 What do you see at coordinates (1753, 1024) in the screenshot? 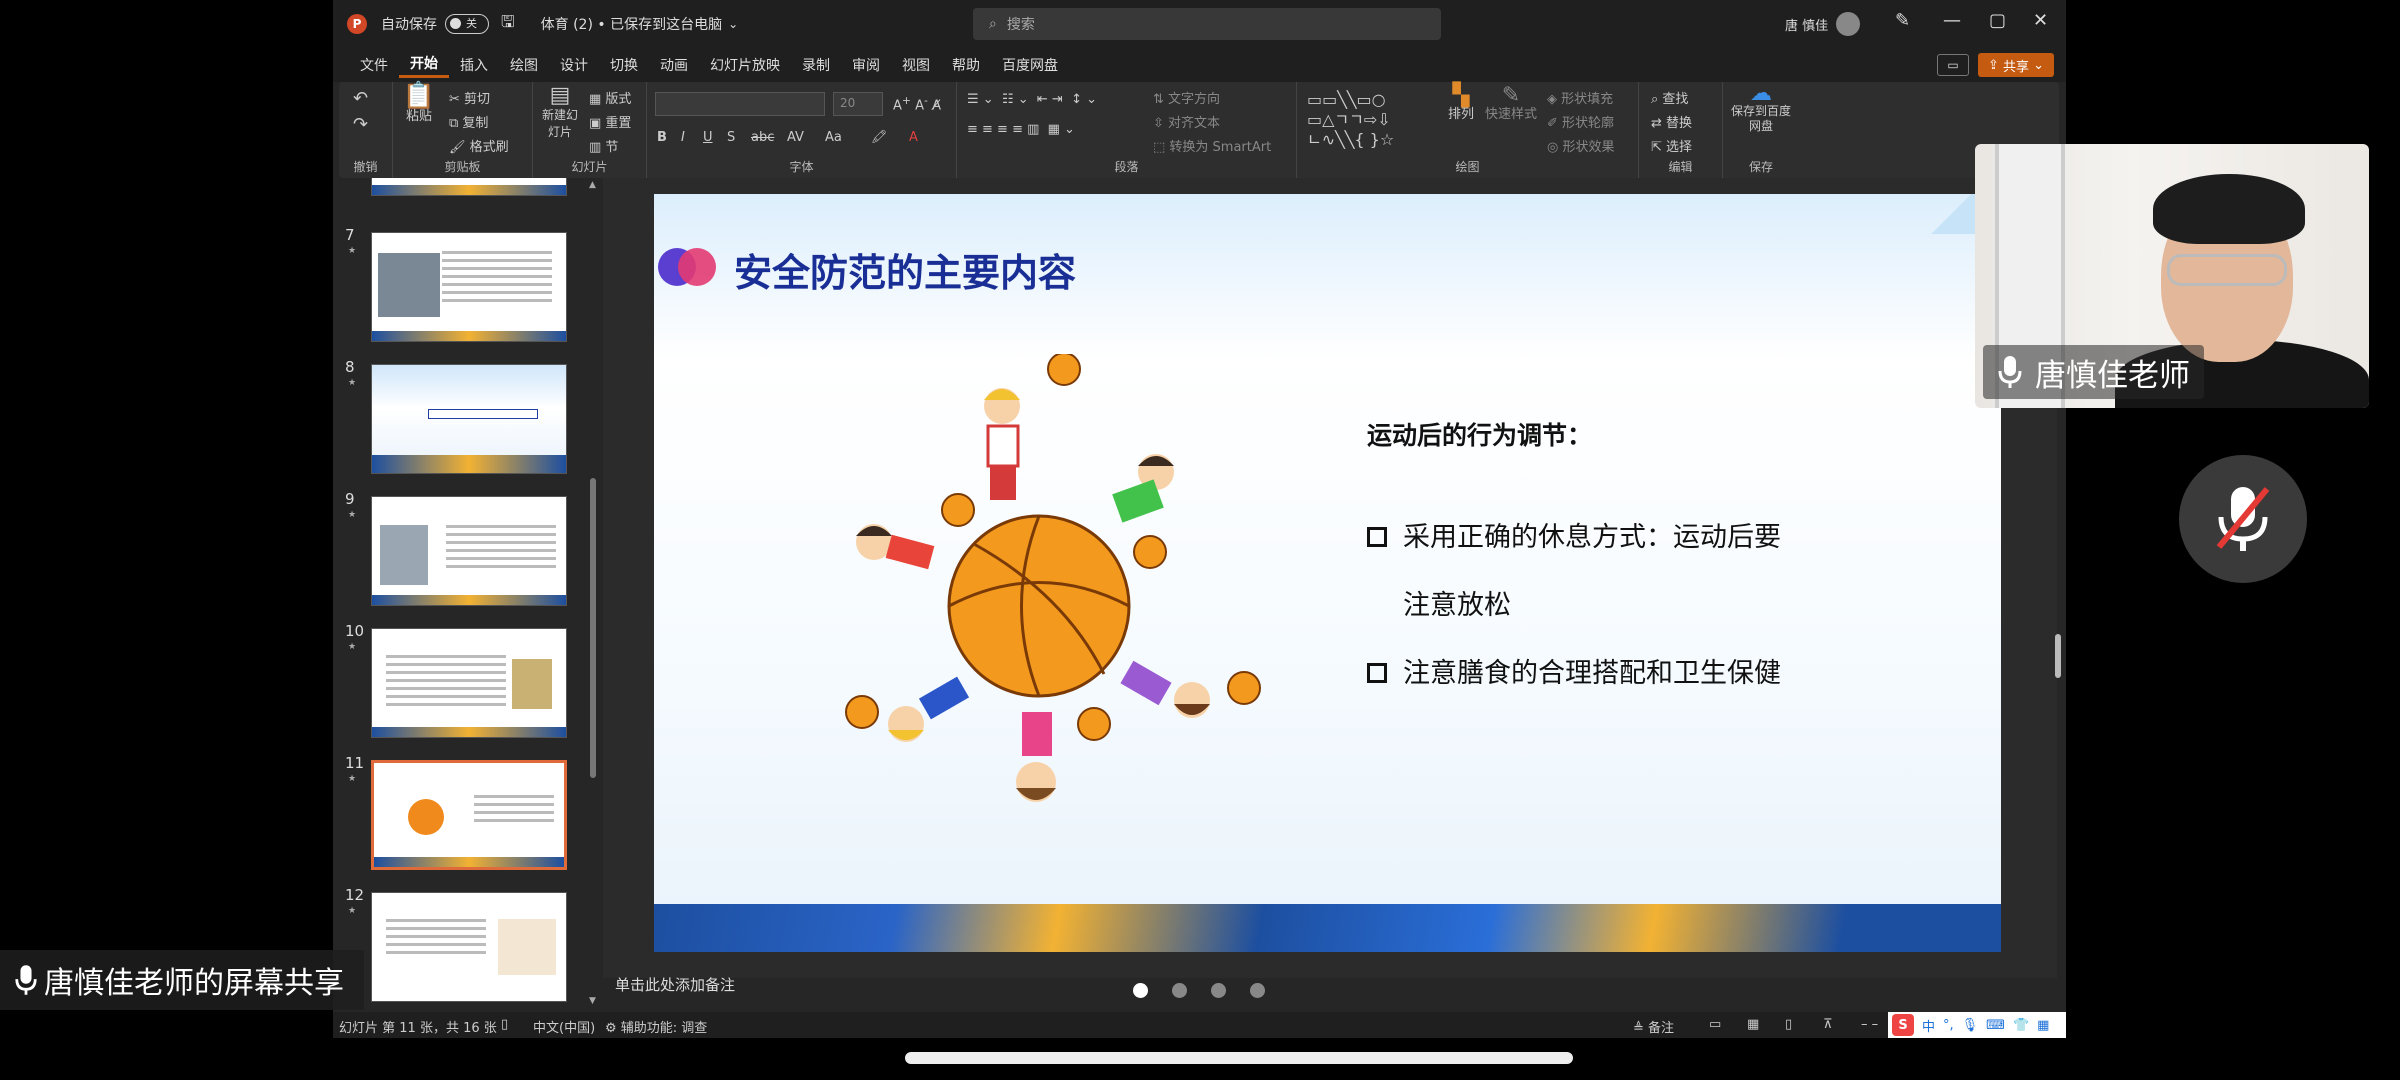
I see `slide-sorter-icon: ▦` at bounding box center [1753, 1024].